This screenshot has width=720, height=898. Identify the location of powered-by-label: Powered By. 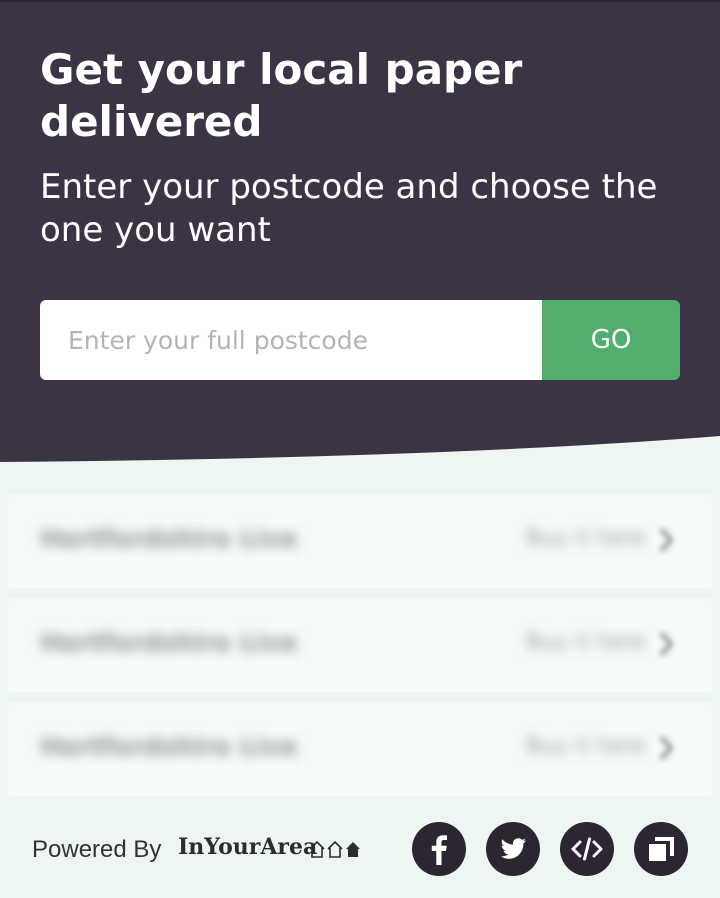
(97, 849).